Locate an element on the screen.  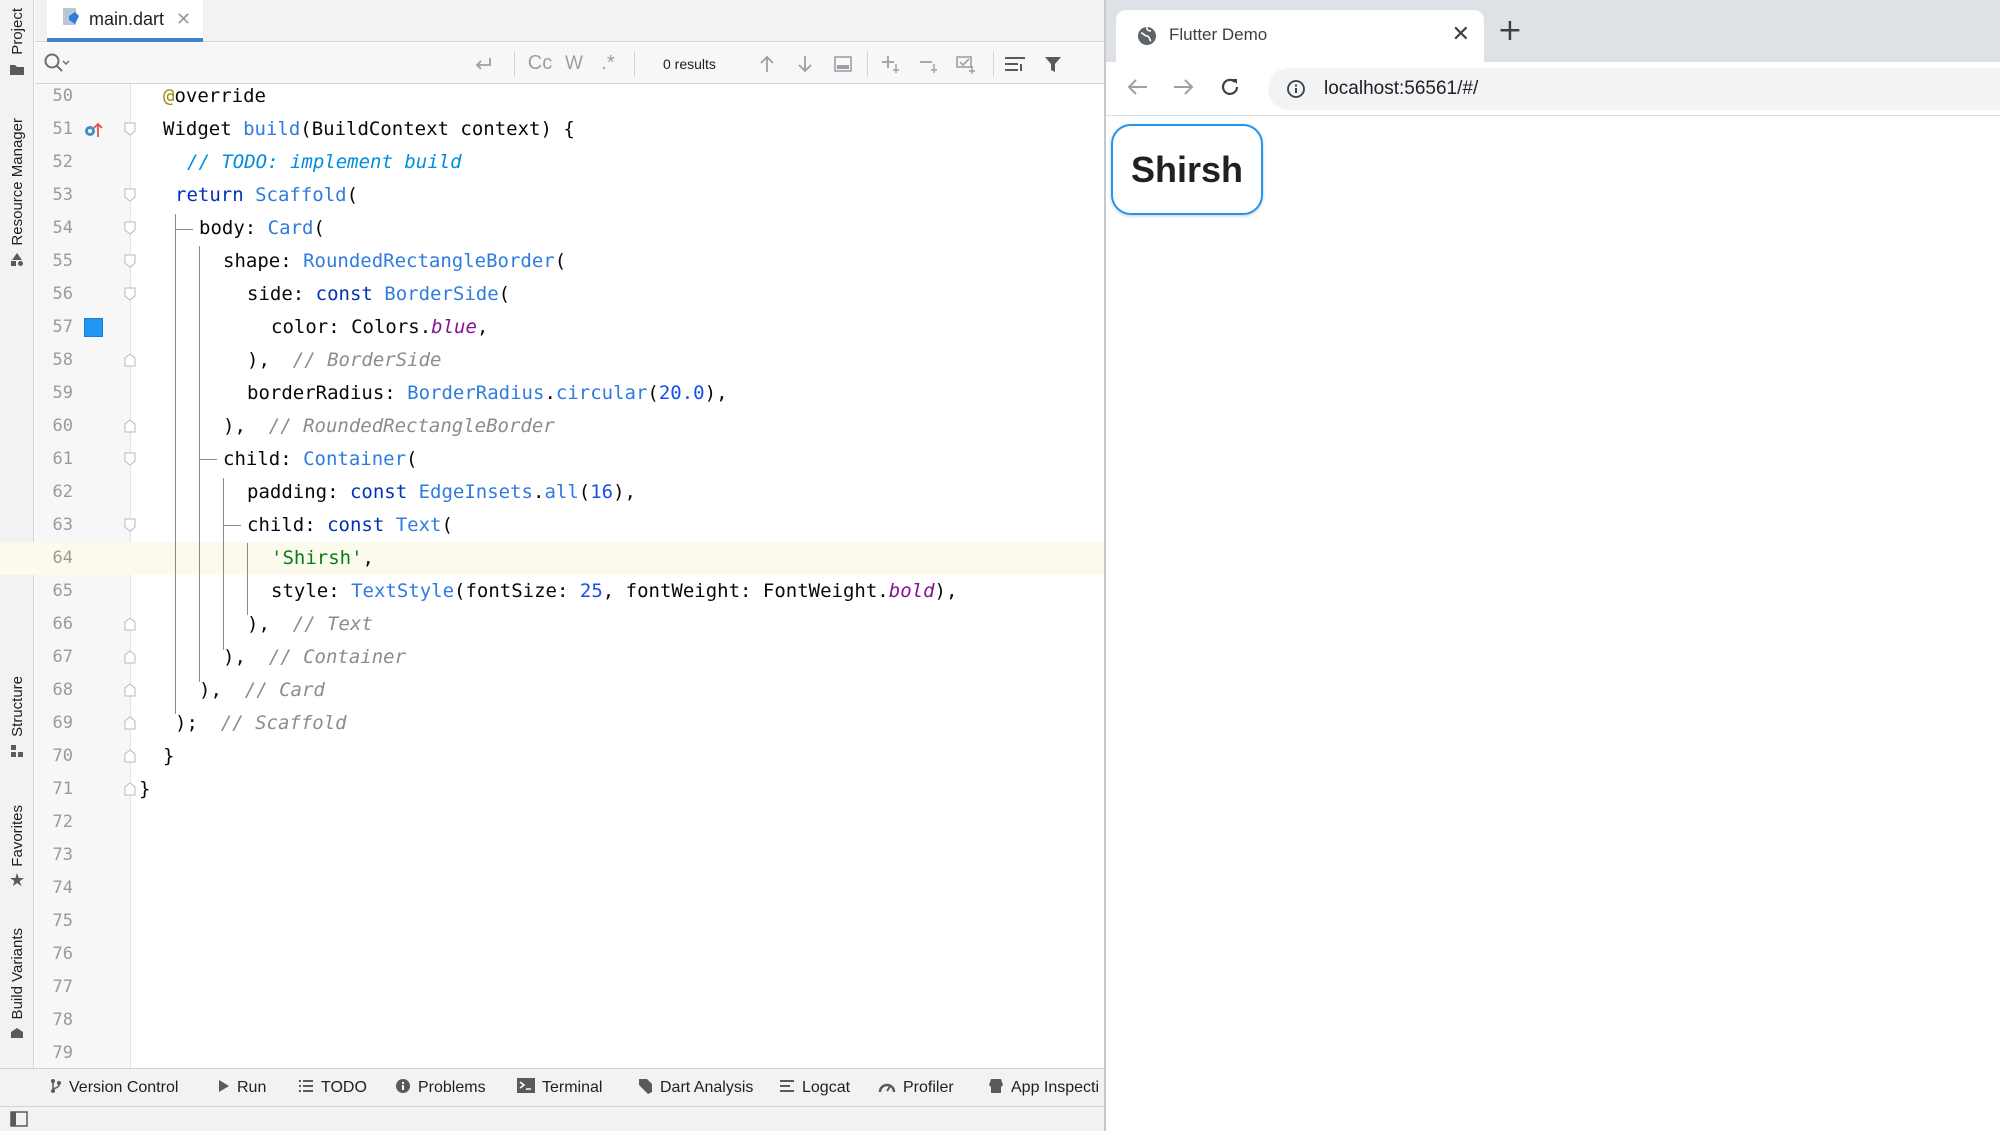
url-text: localhost:56561/#/ is located at coordinates (1401, 88).